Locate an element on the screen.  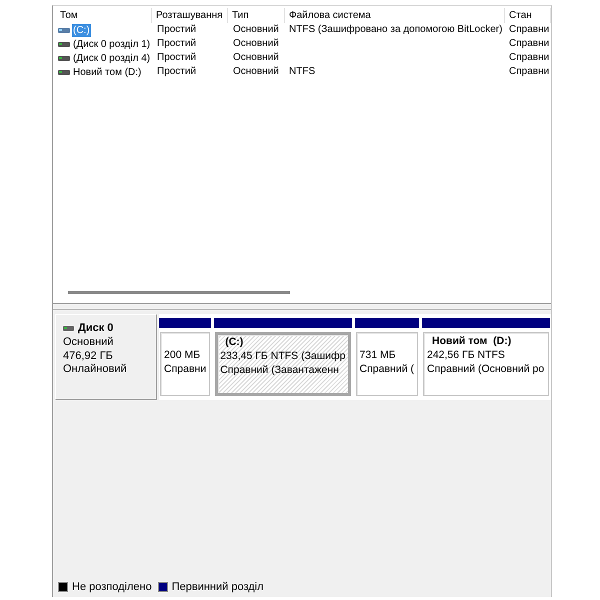
disk-name: Диск 0 is located at coordinates (96, 328).